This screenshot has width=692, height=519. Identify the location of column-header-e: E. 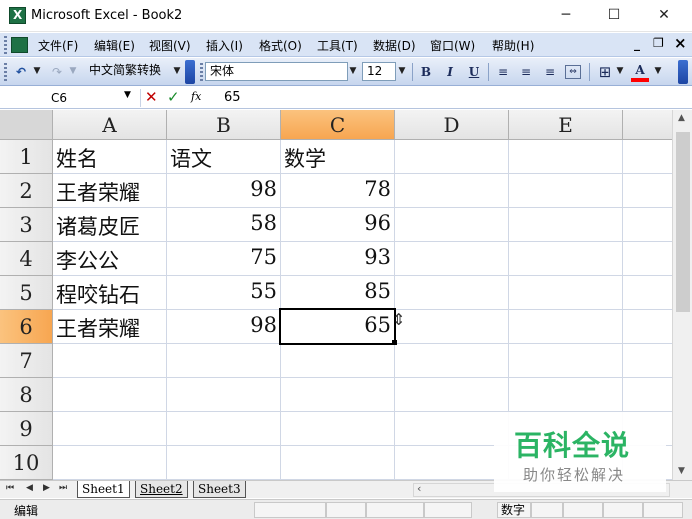
(566, 125).